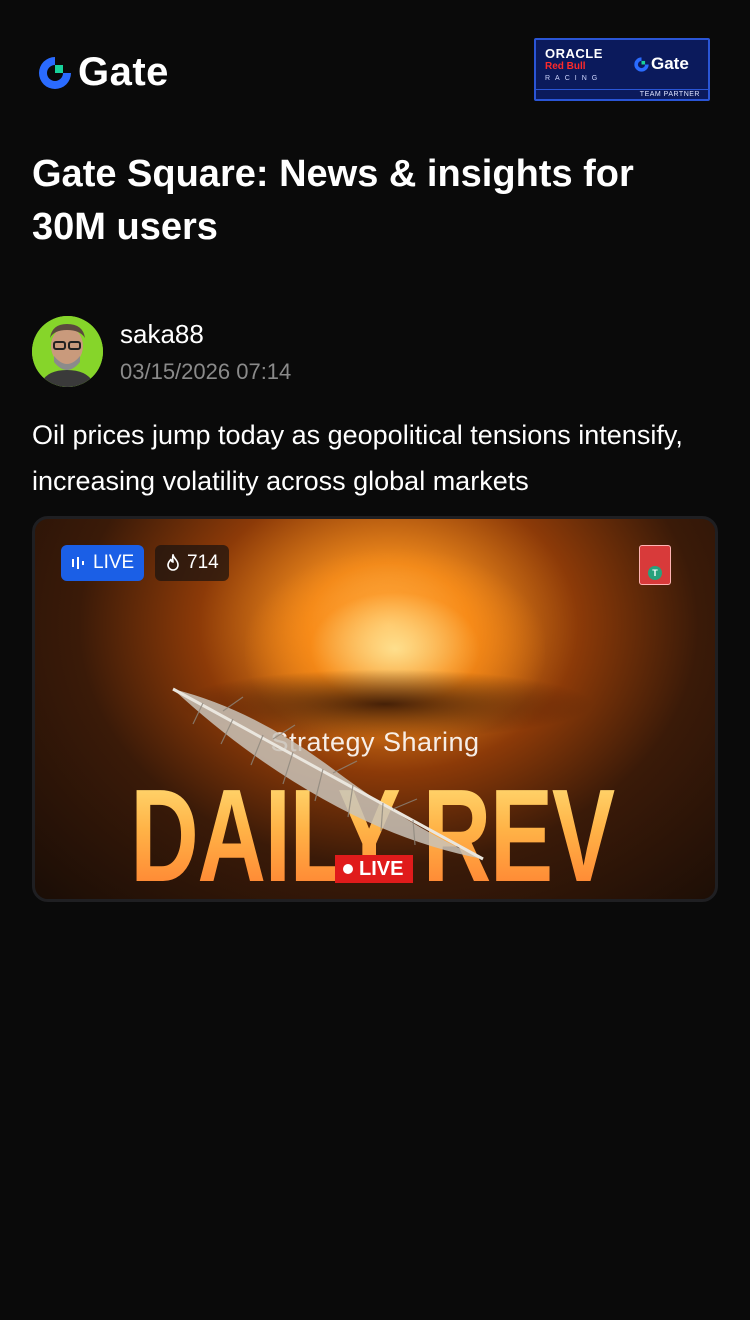 This screenshot has height=1320, width=750. I want to click on live-badge-label: LIVE, so click(114, 562).